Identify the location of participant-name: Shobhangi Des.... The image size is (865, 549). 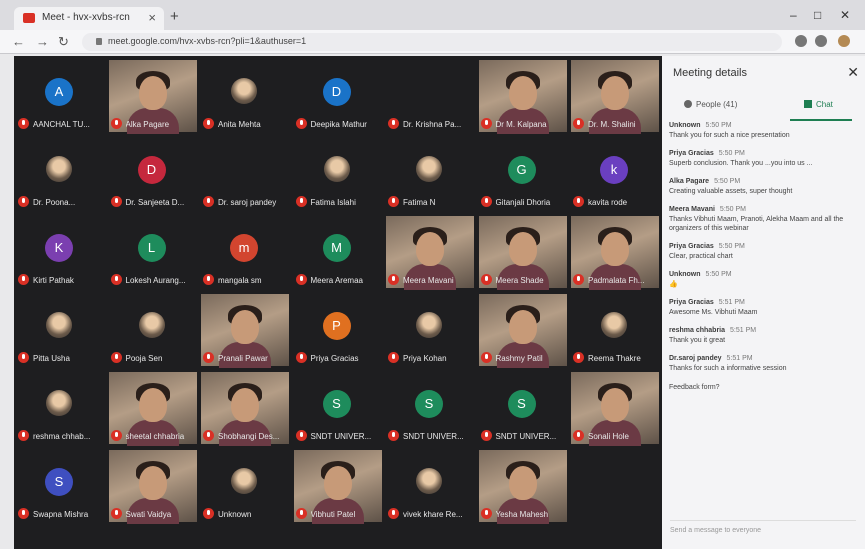
(249, 436).